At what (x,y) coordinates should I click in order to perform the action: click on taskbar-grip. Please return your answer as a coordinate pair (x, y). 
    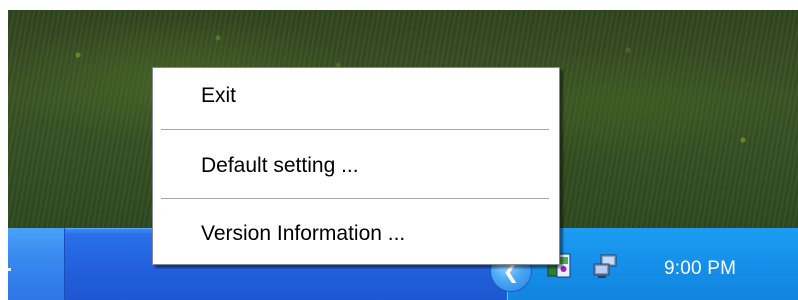
    Looking at the image, I should click on (9, 269).